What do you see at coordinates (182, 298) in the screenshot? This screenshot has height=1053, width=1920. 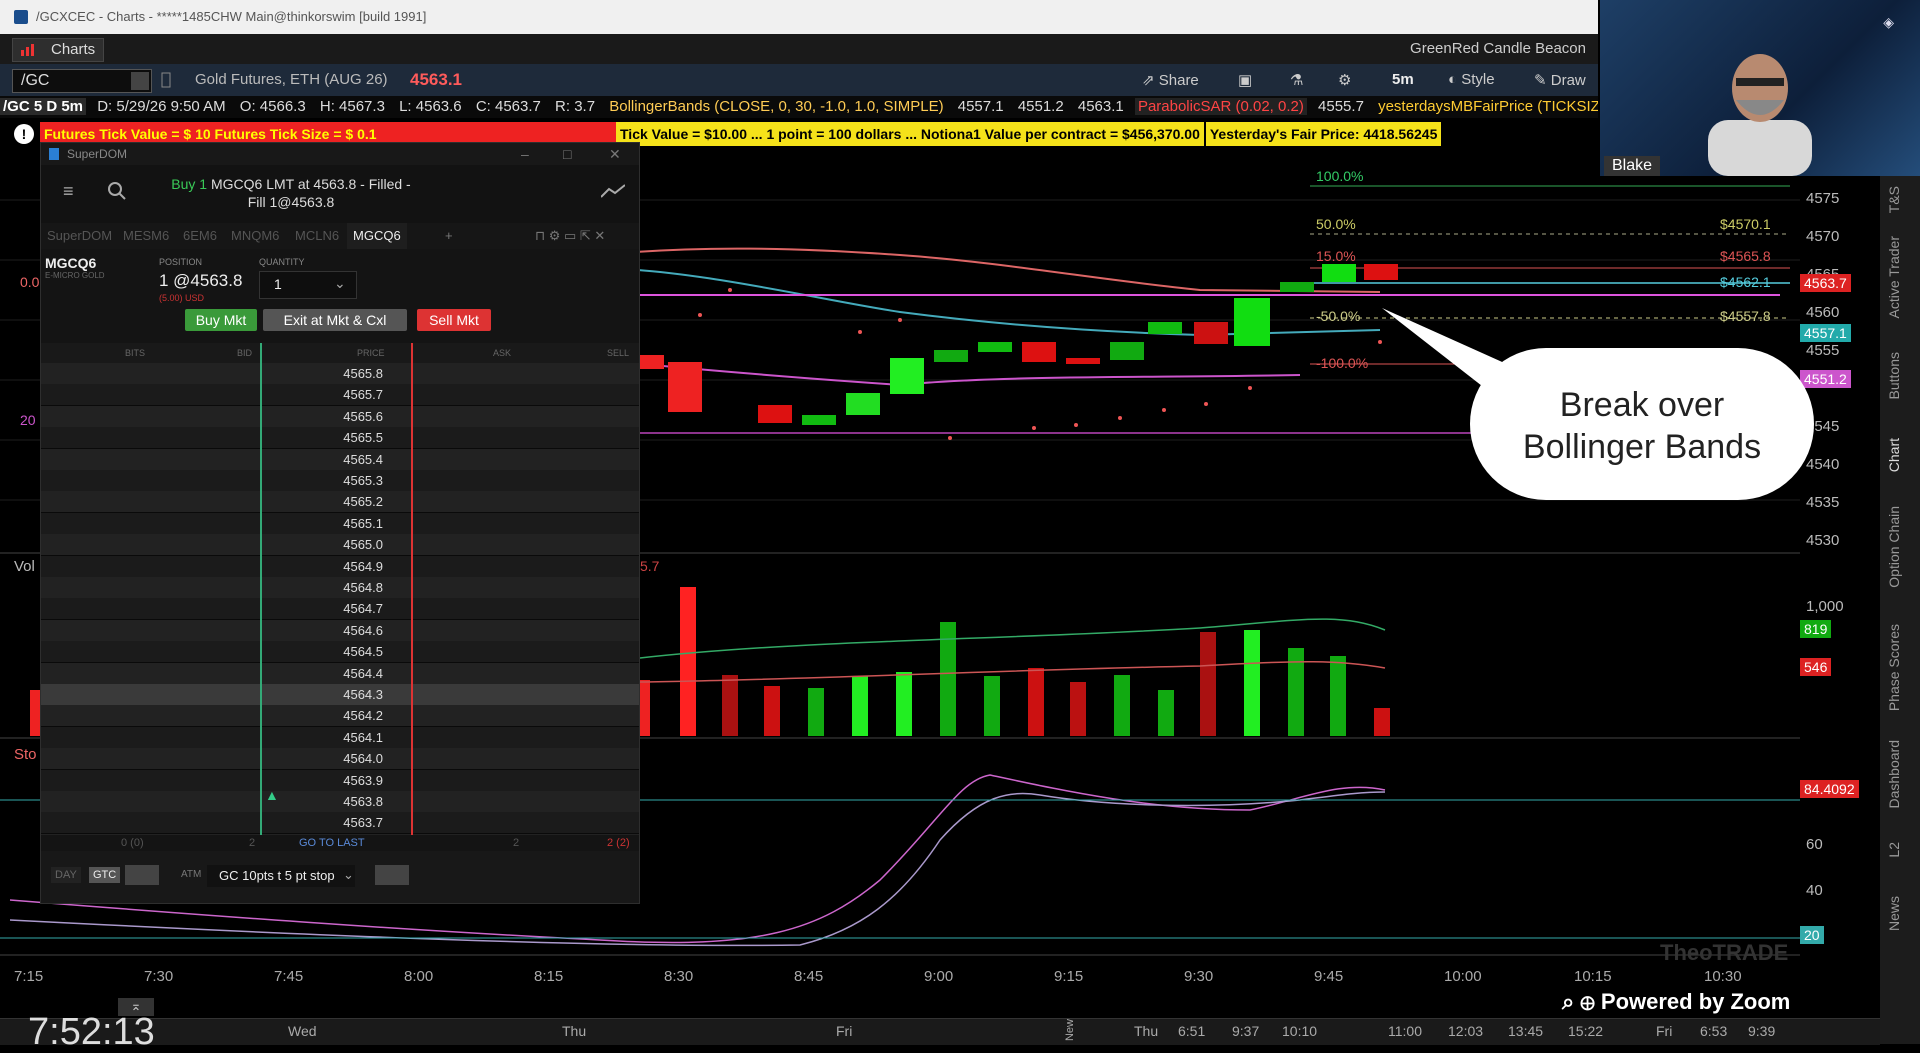 I see `position-pl: (5.00) USD` at bounding box center [182, 298].